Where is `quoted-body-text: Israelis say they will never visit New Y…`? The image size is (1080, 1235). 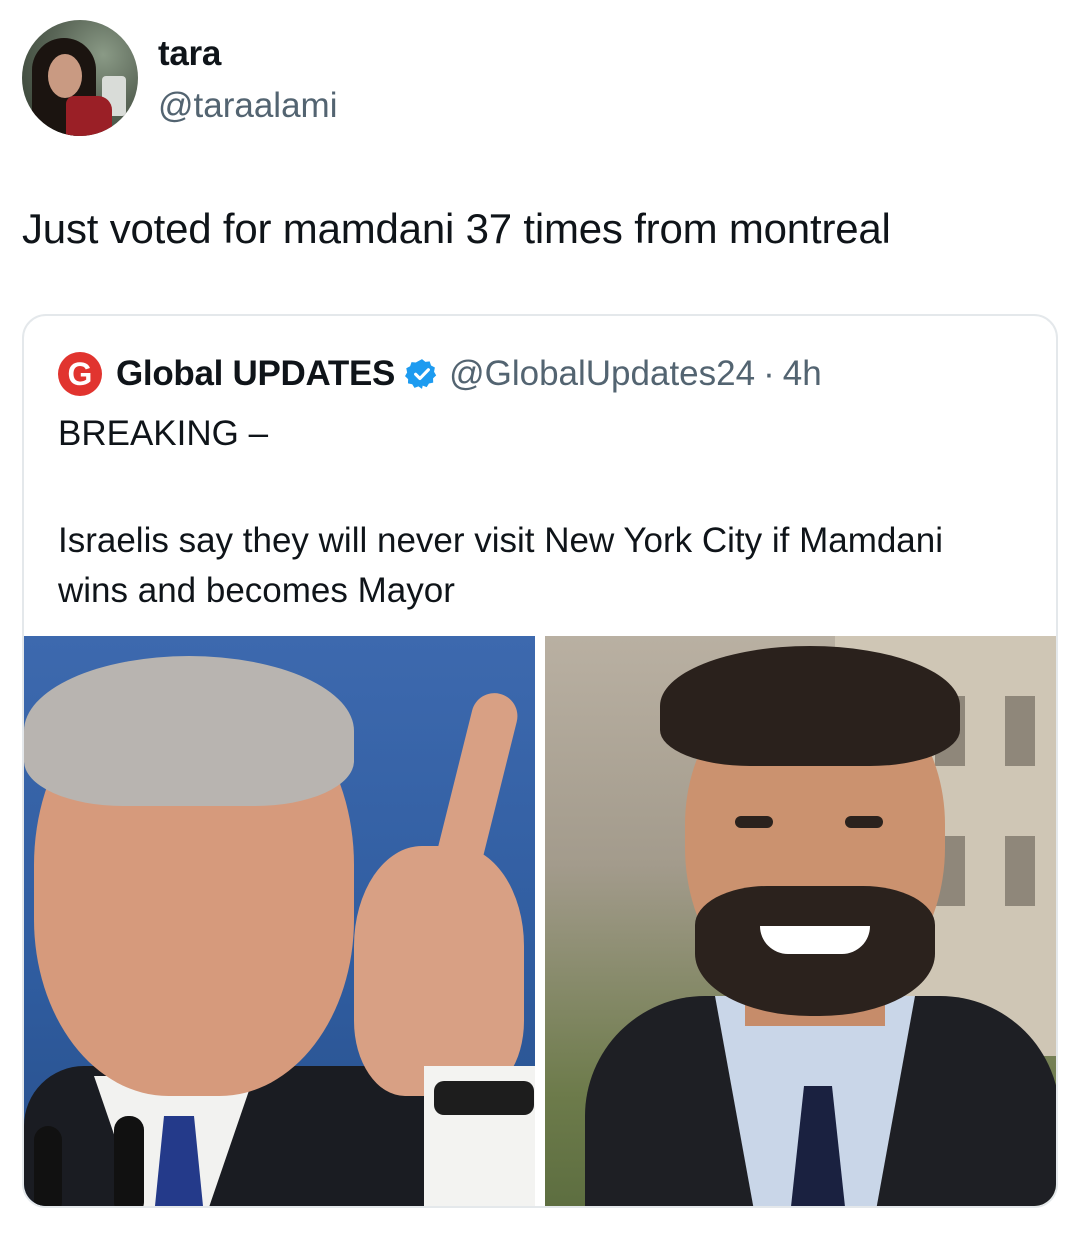 quoted-body-text: Israelis say they will never visit New Y… is located at coordinates (501, 565).